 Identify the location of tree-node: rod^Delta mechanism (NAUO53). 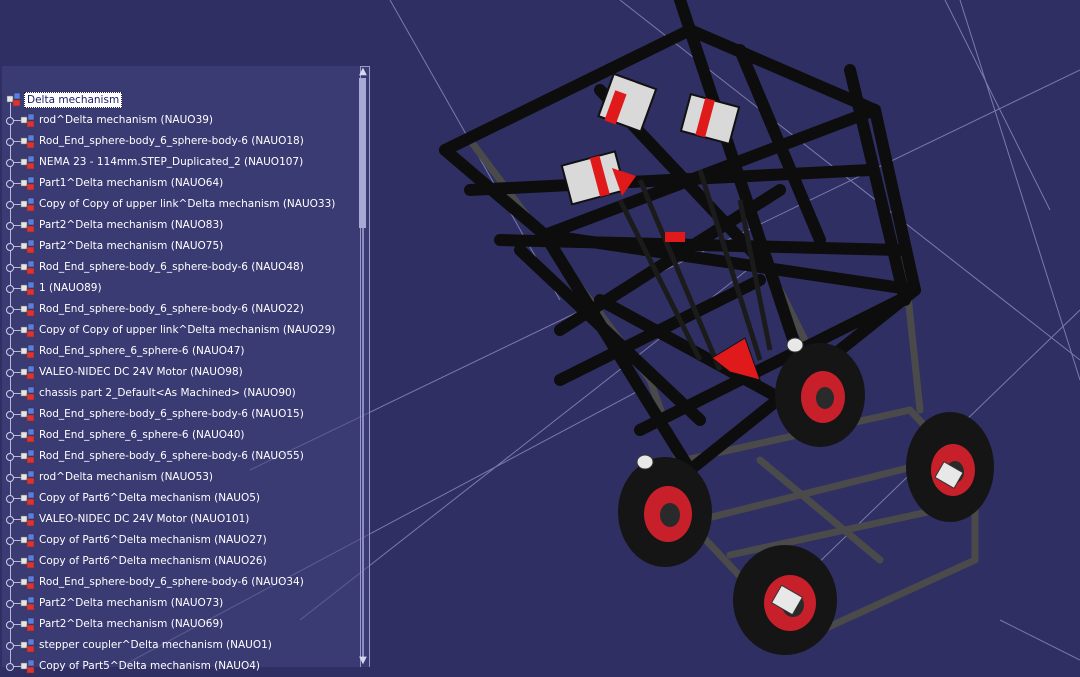
(181, 477).